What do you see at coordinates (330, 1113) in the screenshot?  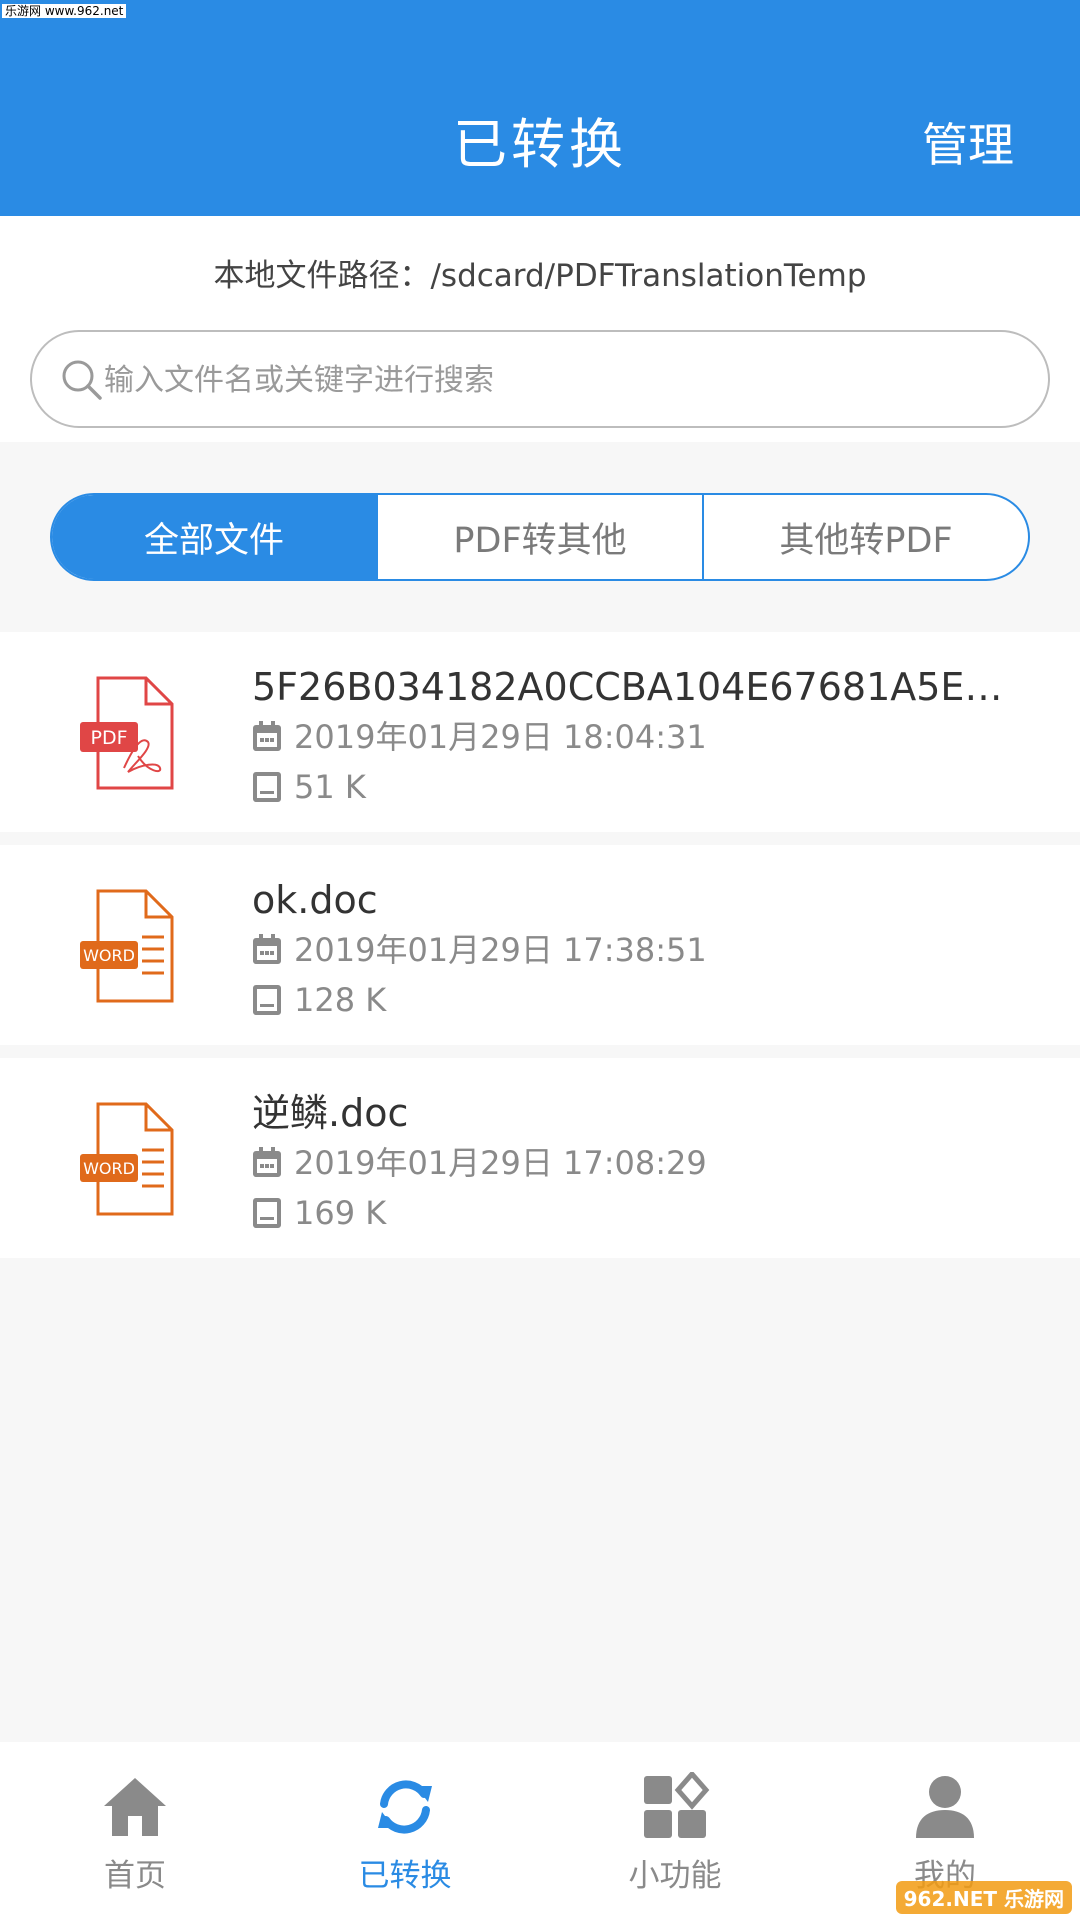 I see `file-name: 逆鳞.doc` at bounding box center [330, 1113].